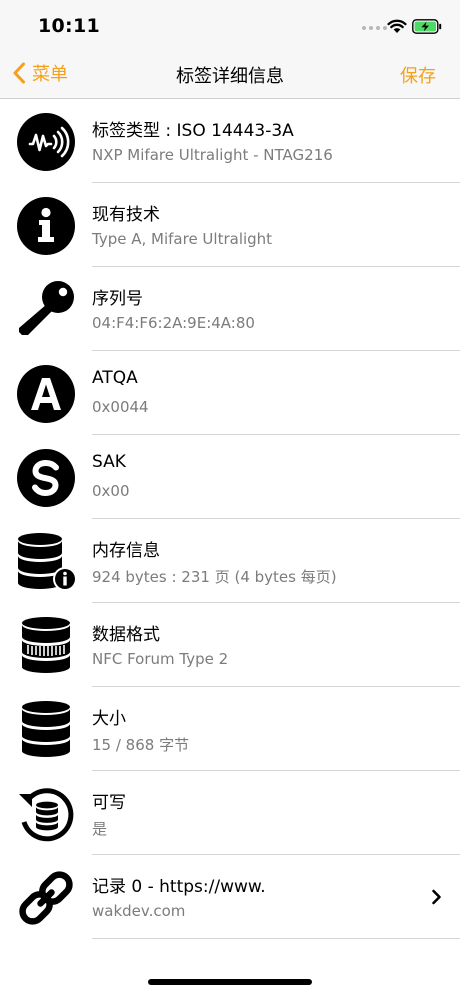 This screenshot has height=996, width=460. I want to click on row-divider, so click(276, 938).